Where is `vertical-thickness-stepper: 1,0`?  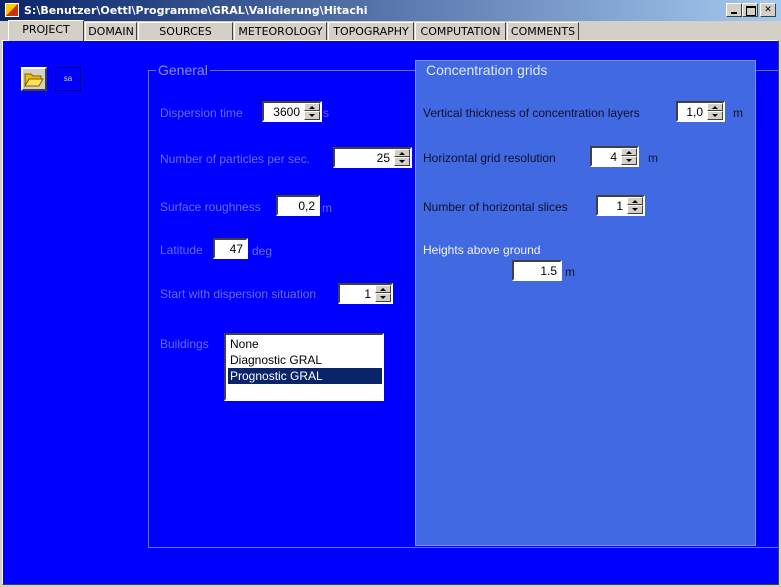 vertical-thickness-stepper: 1,0 is located at coordinates (700, 111).